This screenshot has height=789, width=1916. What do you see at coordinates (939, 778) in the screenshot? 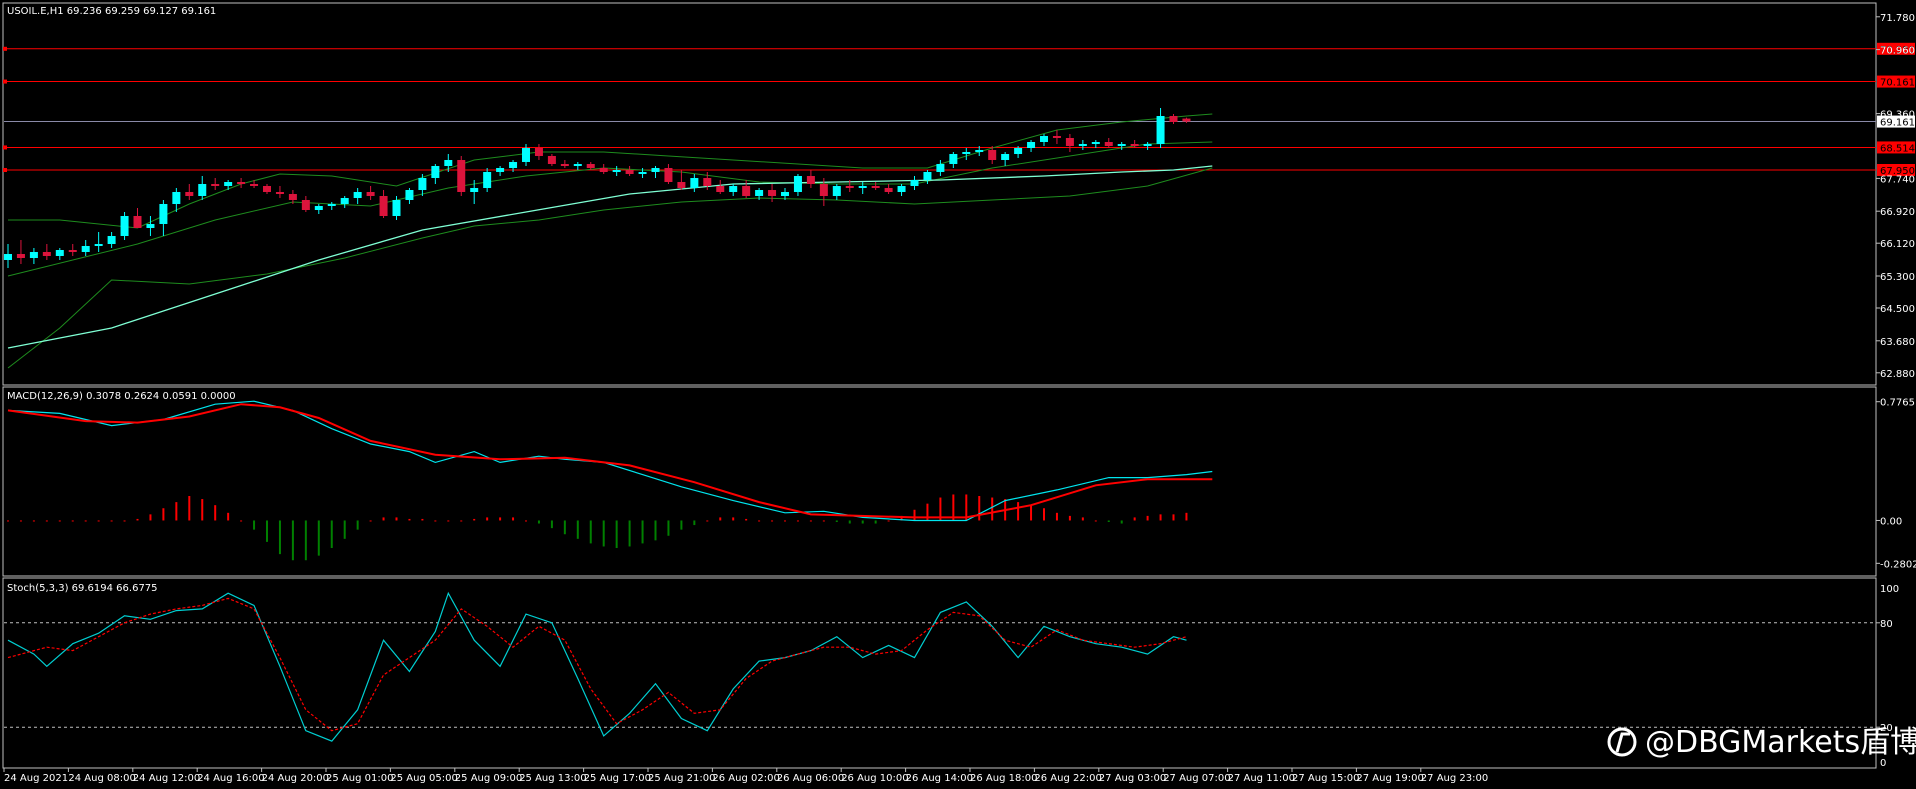
I see `time-tick-label: 26 Aug 14:00` at bounding box center [939, 778].